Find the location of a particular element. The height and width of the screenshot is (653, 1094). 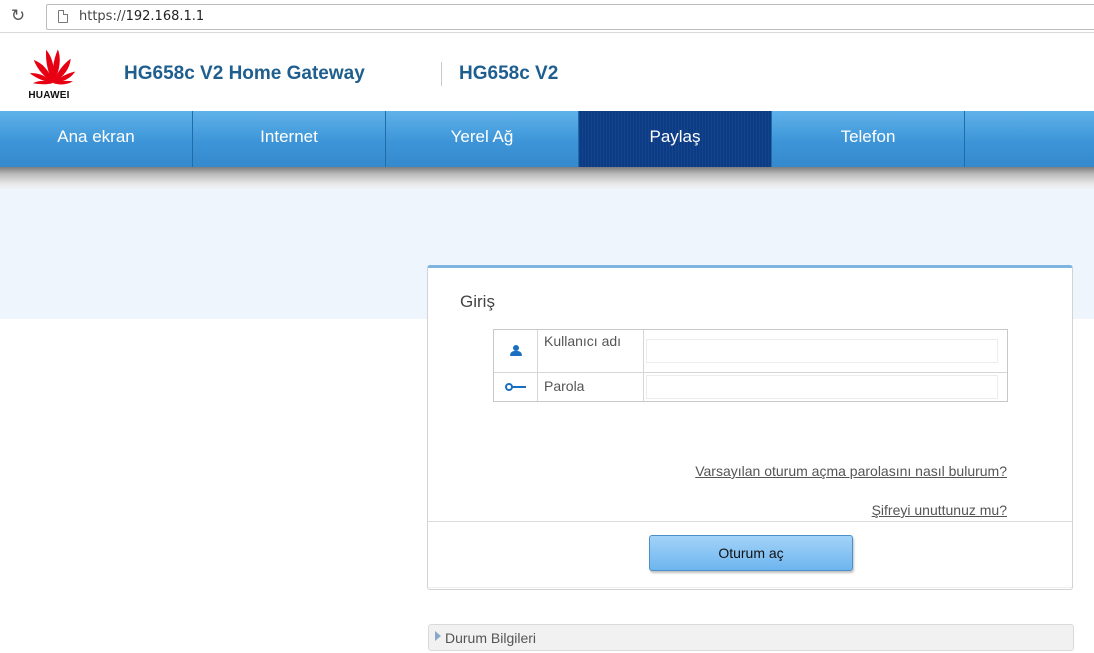

nav-item-internet: Internet is located at coordinates (289, 139).